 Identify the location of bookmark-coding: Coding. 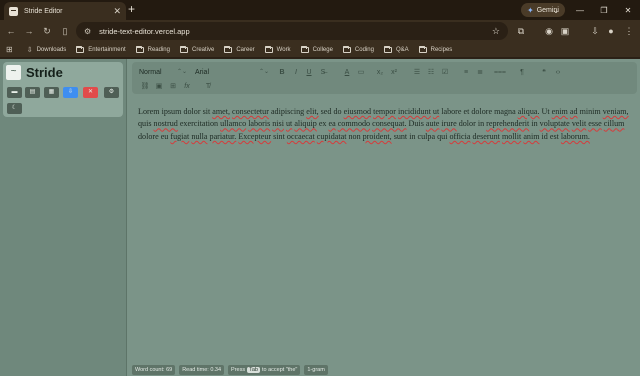
(358, 49).